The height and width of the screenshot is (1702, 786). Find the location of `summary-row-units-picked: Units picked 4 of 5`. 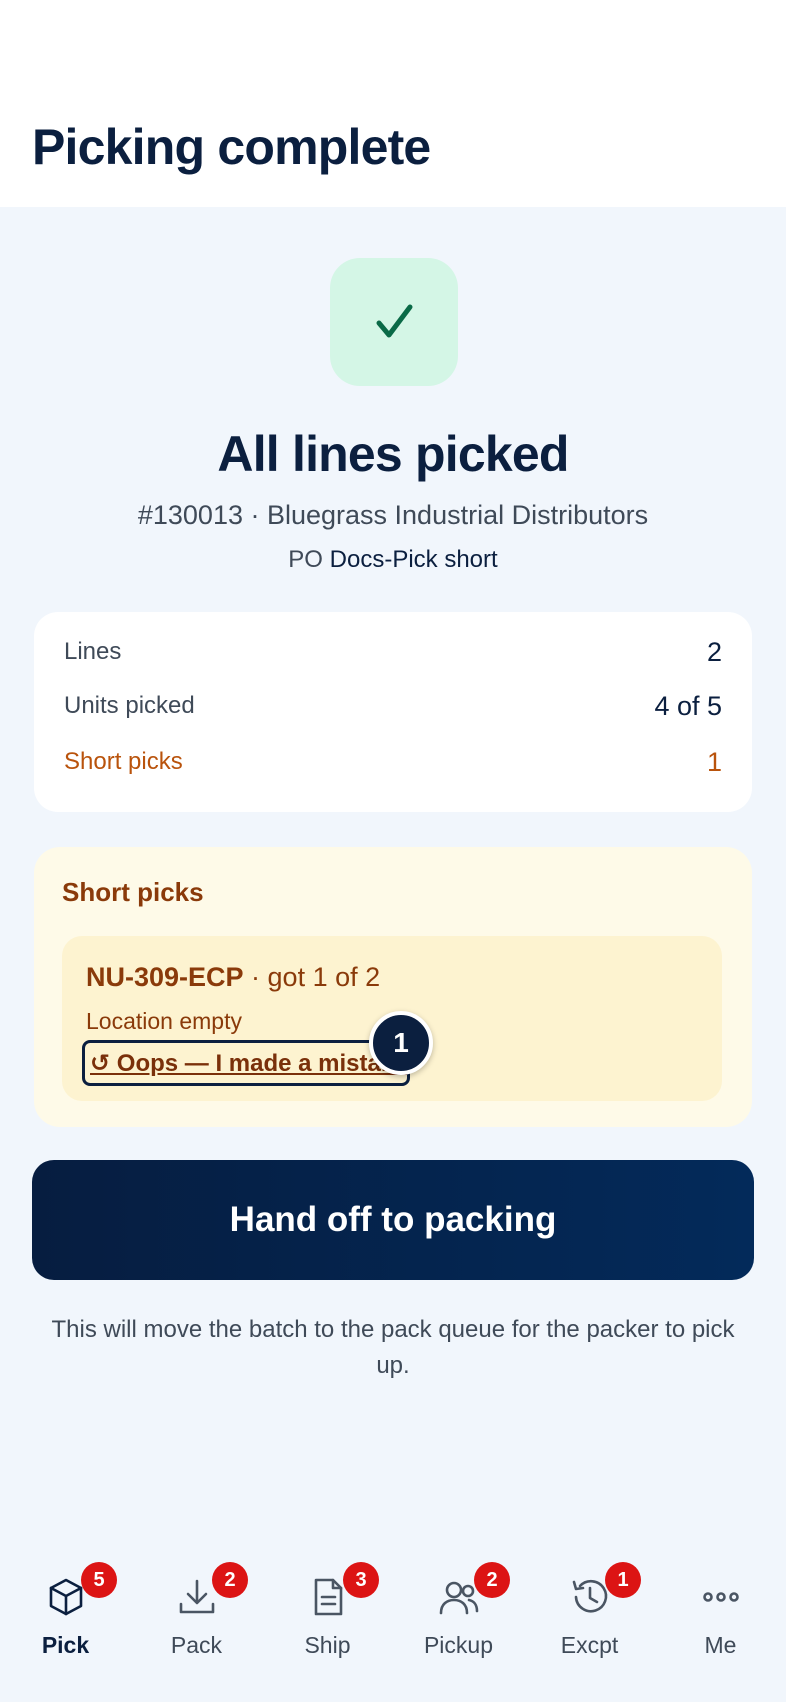

summary-row-units-picked: Units picked 4 of 5 is located at coordinates (393, 706).